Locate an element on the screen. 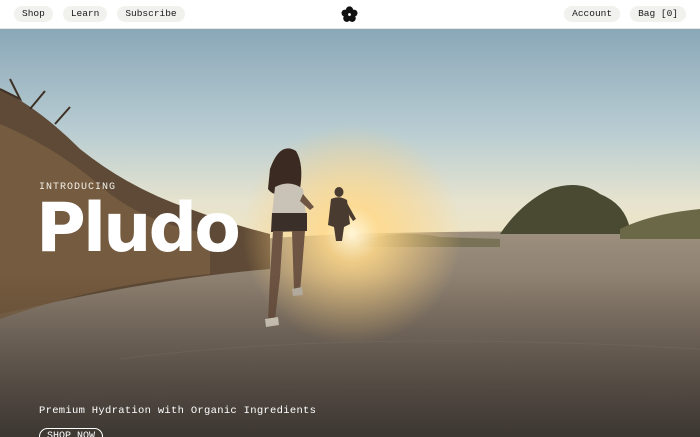 This screenshot has height=437, width=700. nav-right: Account Bag [0] is located at coordinates (625, 14).